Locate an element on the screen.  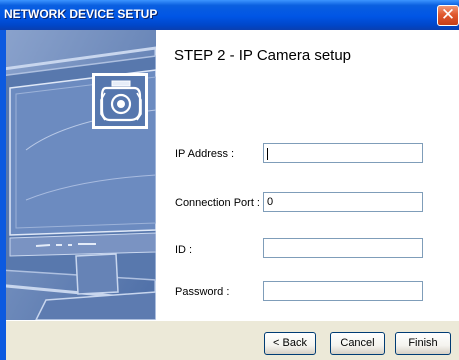
close-icon: ✕ is located at coordinates (448, 15).